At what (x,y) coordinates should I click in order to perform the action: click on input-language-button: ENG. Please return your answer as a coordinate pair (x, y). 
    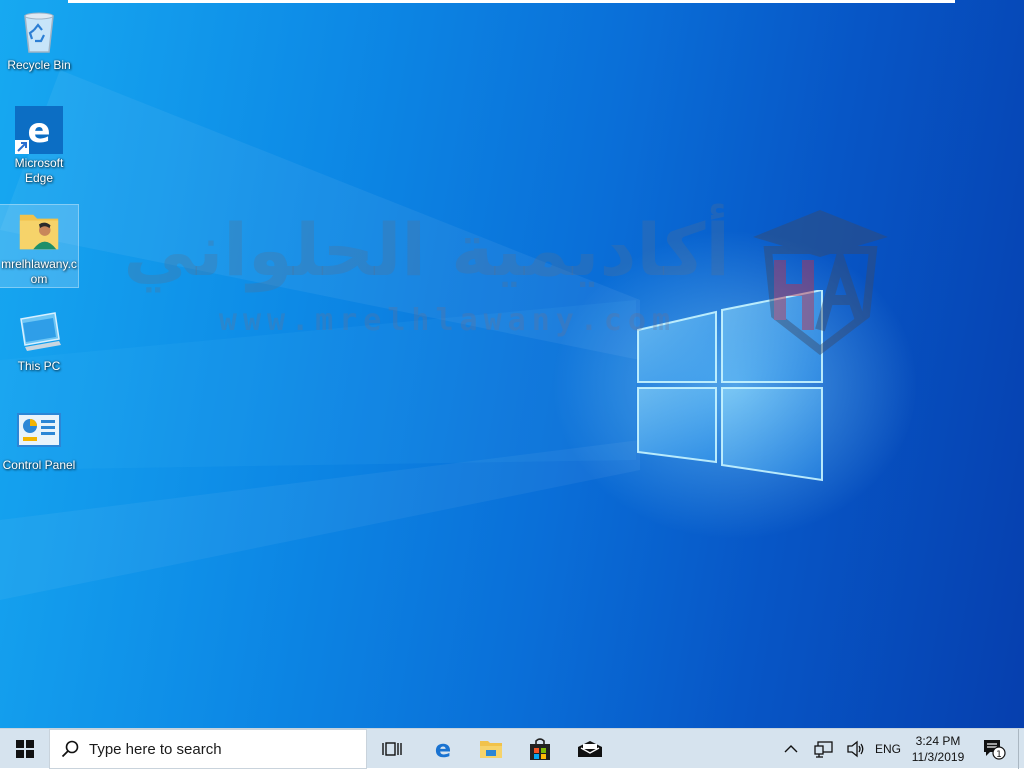
    Looking at the image, I should click on (888, 749).